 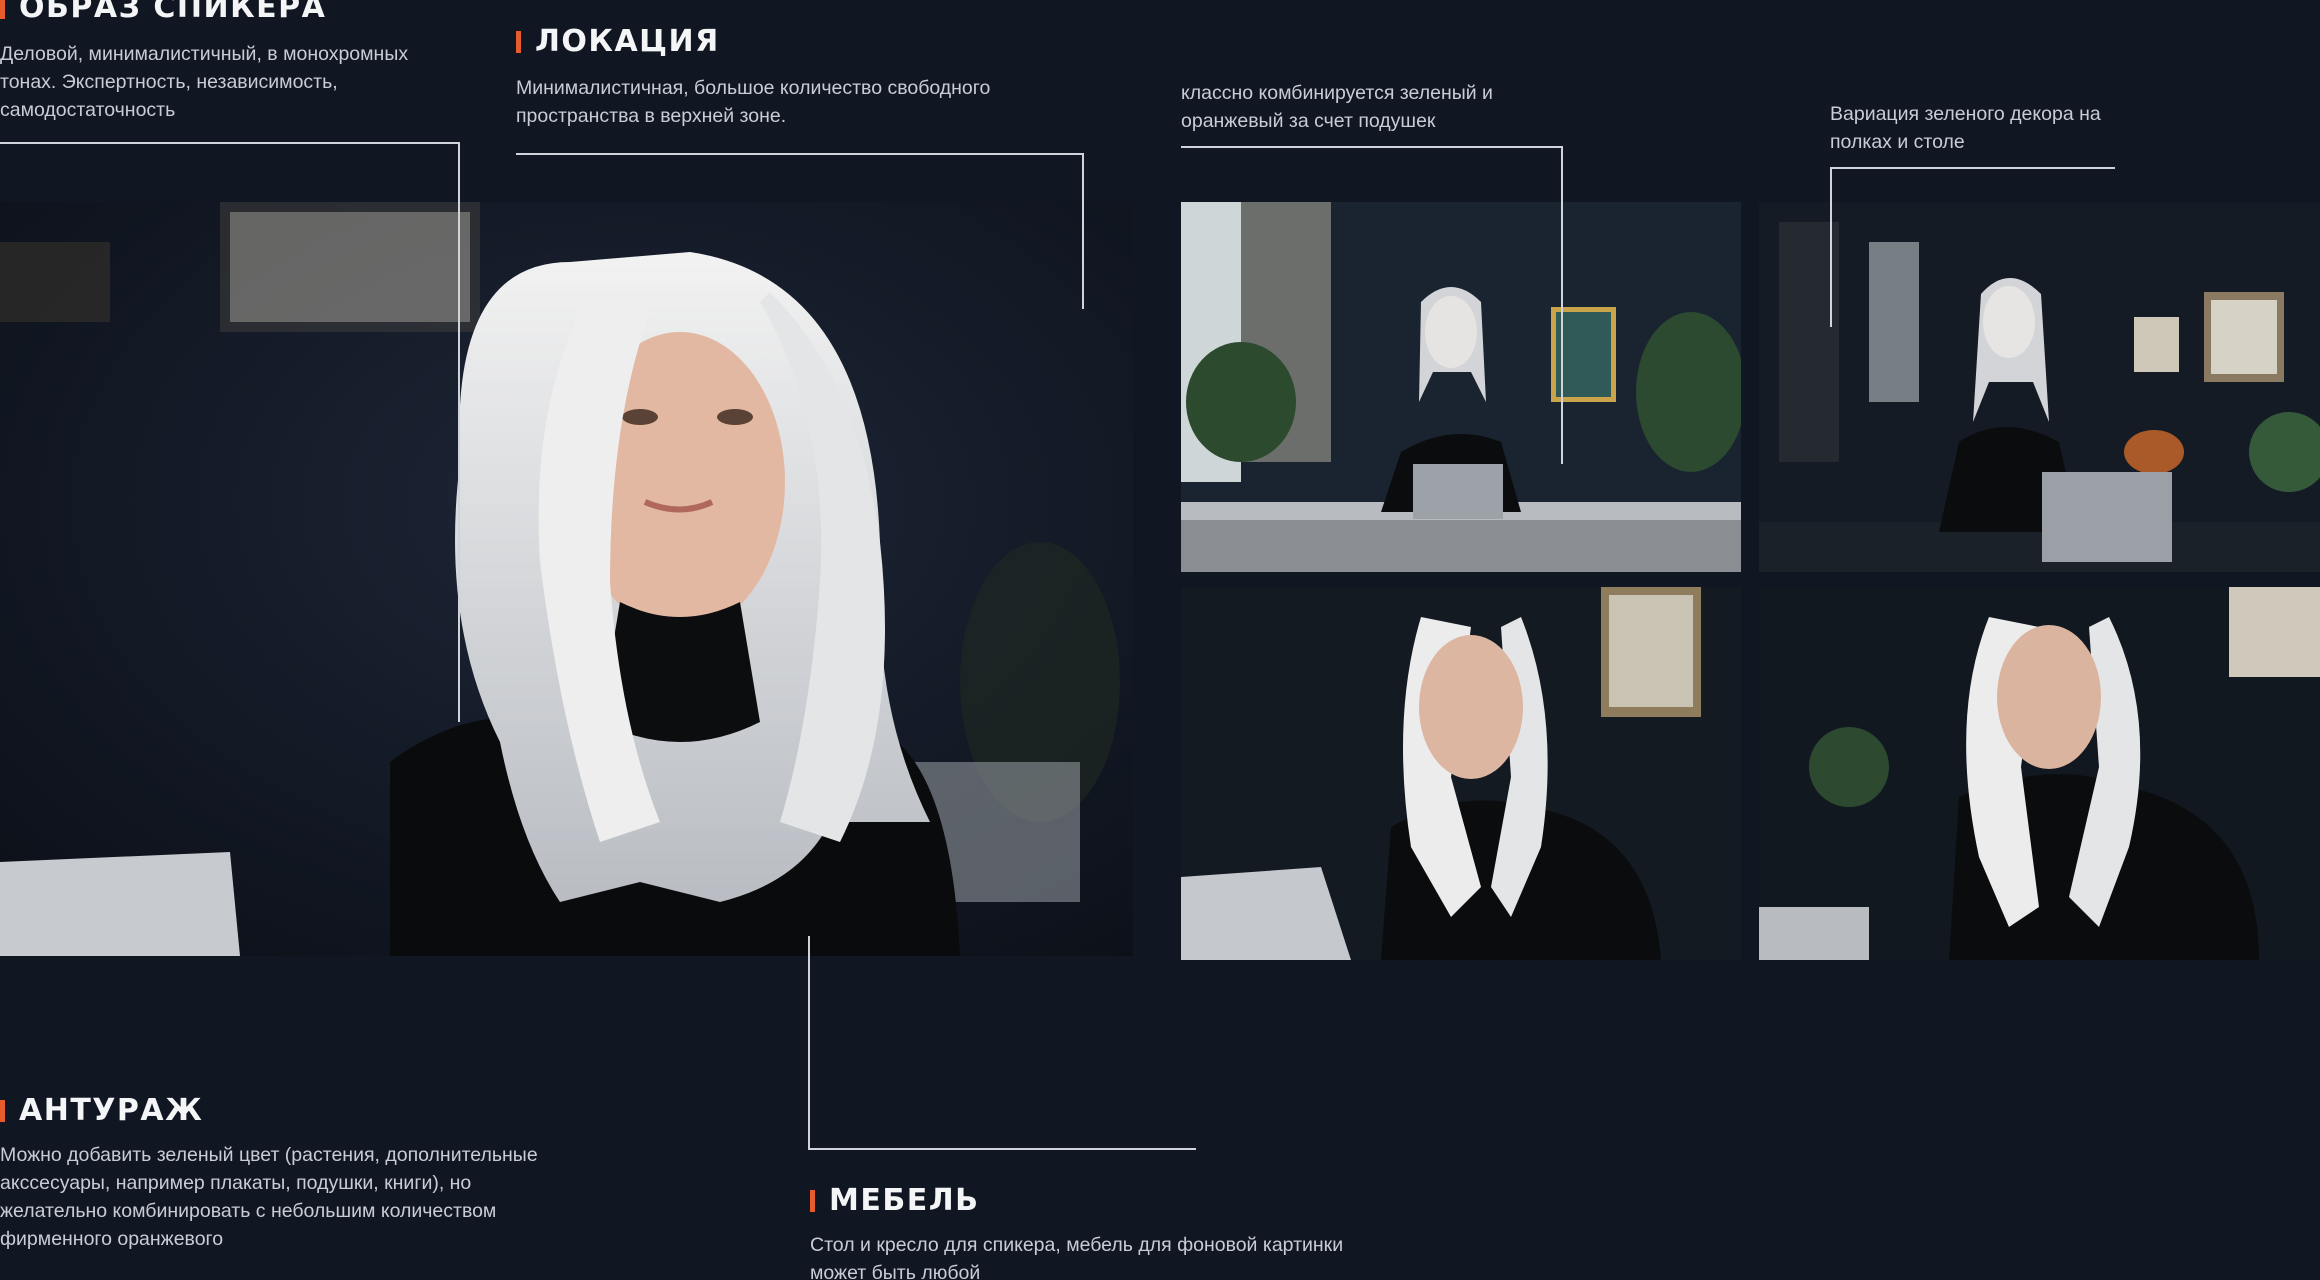 I want to click on furniture-heading: МЕБЕЛЬ, so click(x=895, y=1200).